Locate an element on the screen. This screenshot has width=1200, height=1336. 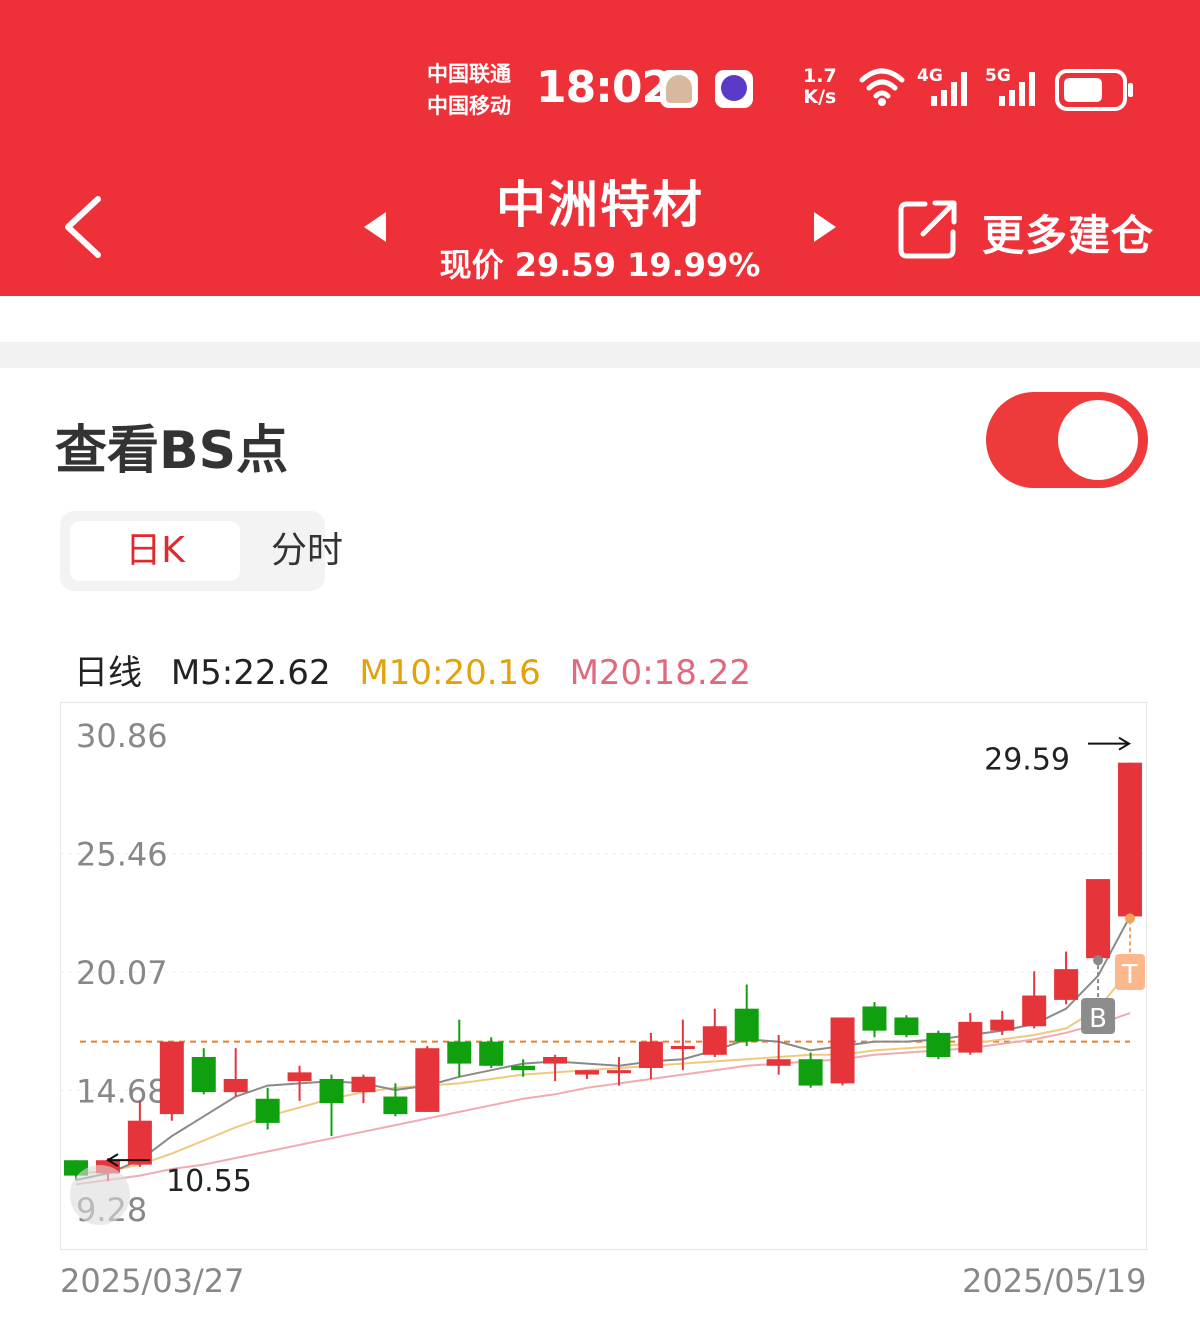
next-stock-button is located at coordinates (825, 227).